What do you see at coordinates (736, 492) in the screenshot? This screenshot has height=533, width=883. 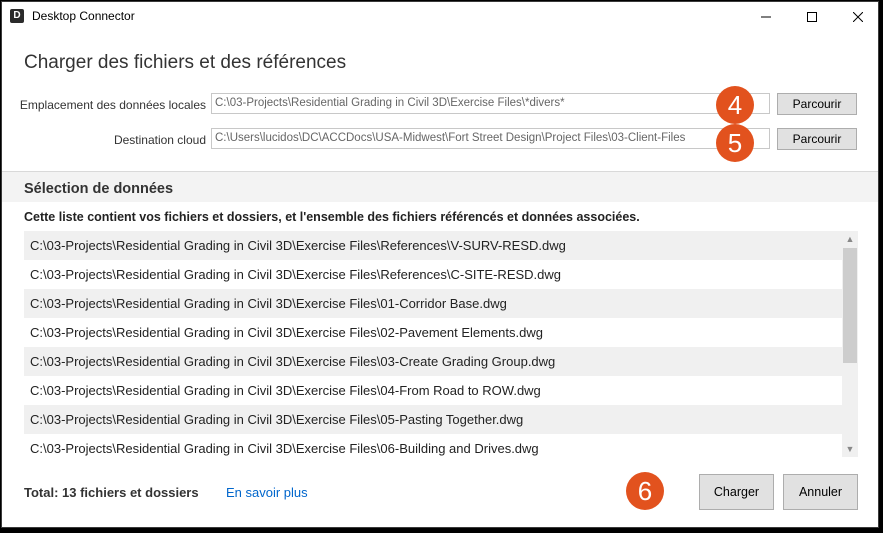 I see `upload-button: Charger` at bounding box center [736, 492].